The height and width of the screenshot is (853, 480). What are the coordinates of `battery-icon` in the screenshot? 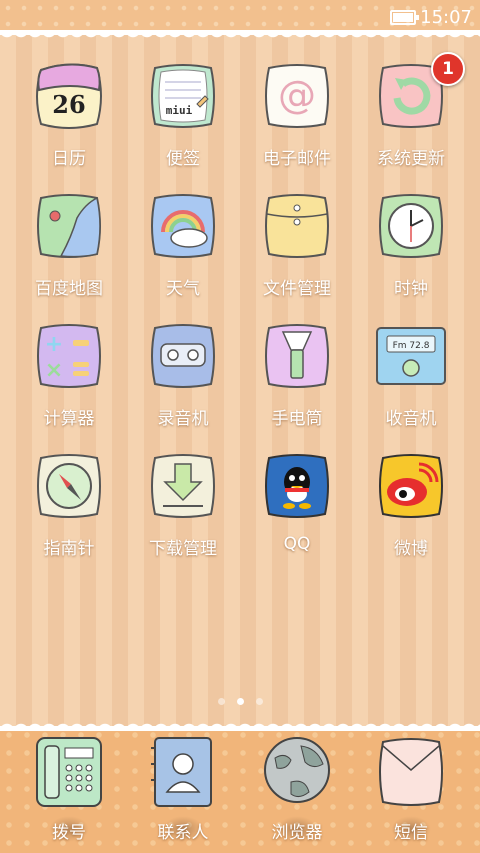 It's located at (405, 17).